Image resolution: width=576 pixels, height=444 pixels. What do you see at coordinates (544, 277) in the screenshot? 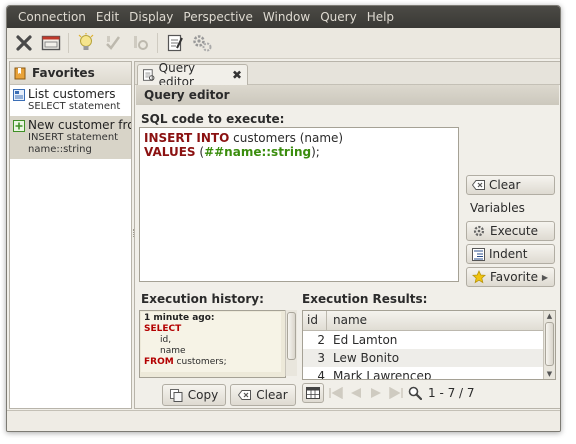
I see `chevron-right-icon: ▶` at bounding box center [544, 277].